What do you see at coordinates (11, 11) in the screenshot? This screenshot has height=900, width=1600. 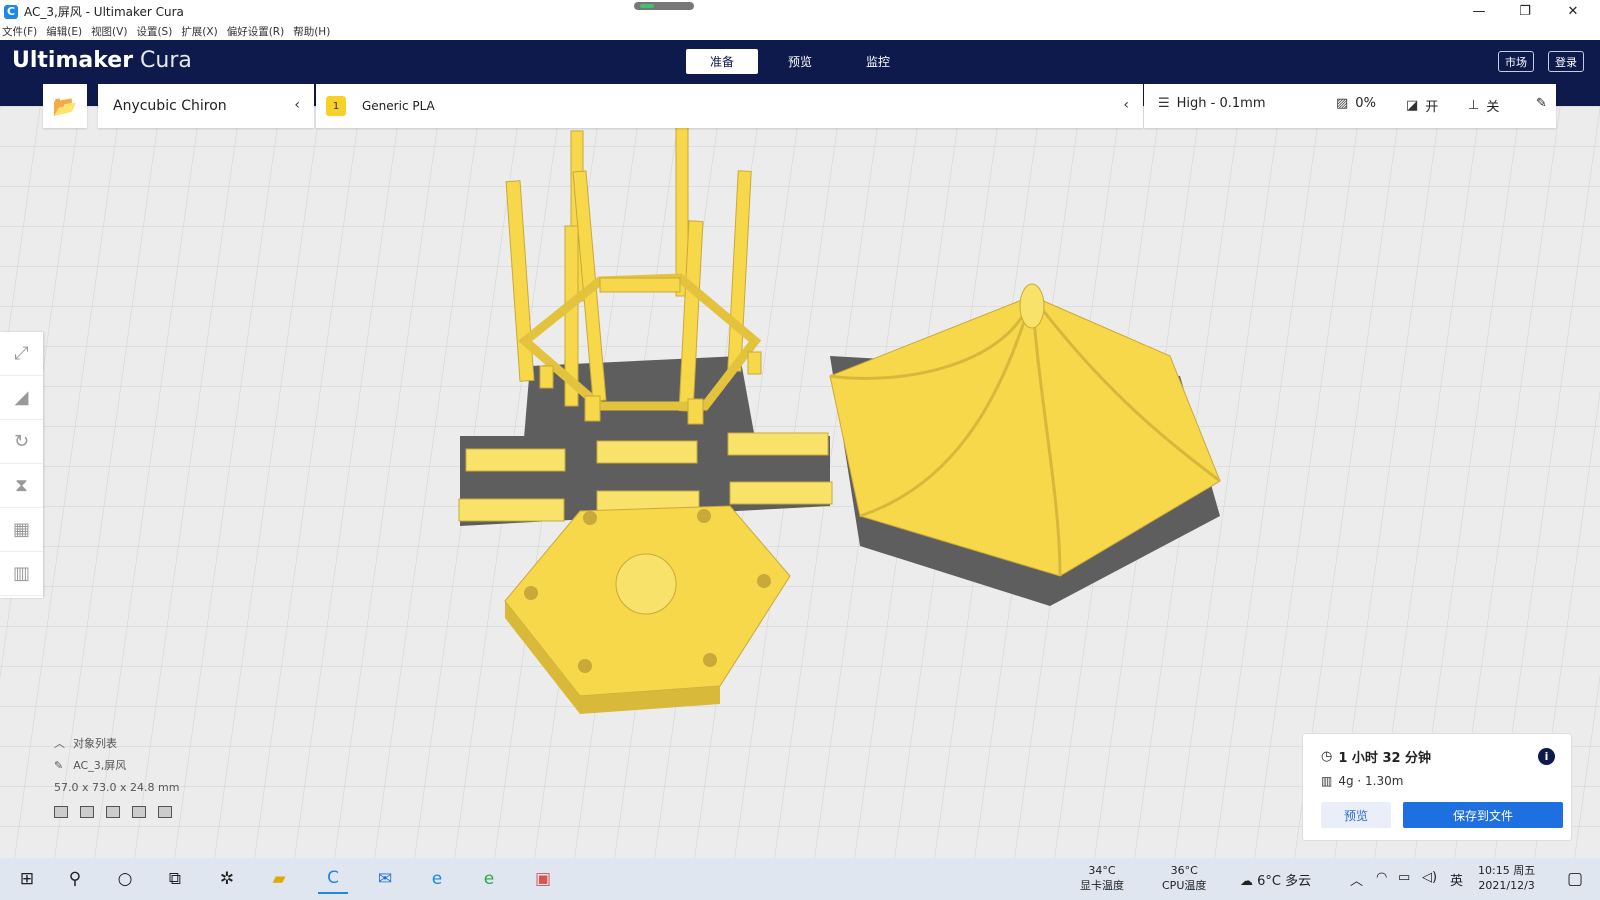 I see `cura-app-icon: C` at bounding box center [11, 11].